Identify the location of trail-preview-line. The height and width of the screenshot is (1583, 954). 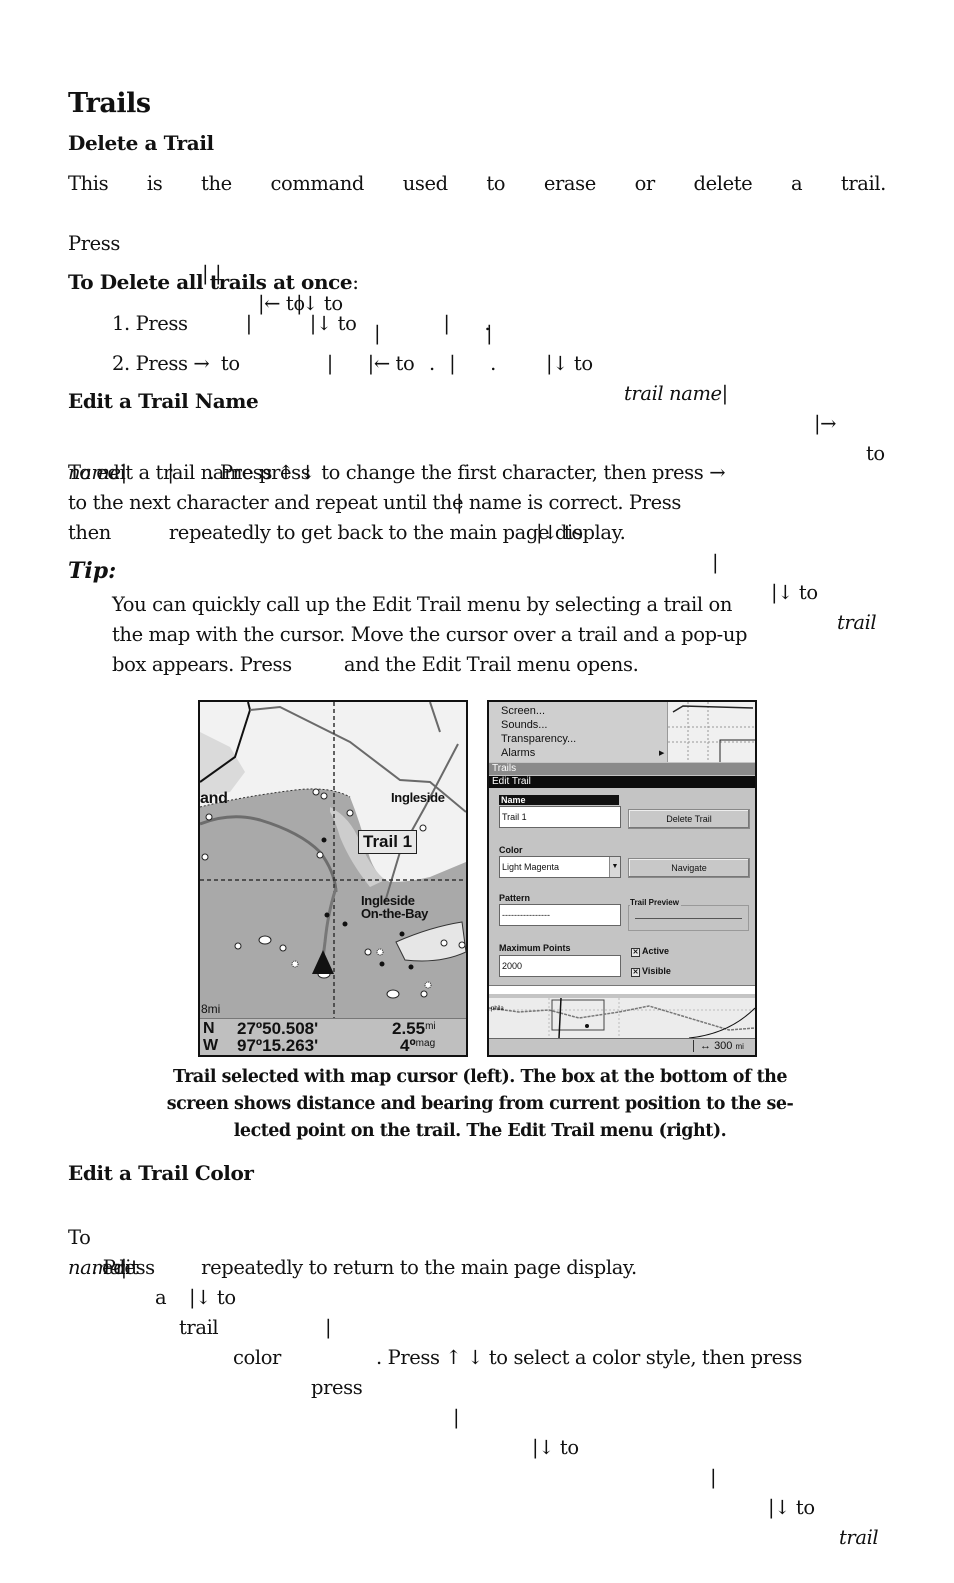
(688, 918).